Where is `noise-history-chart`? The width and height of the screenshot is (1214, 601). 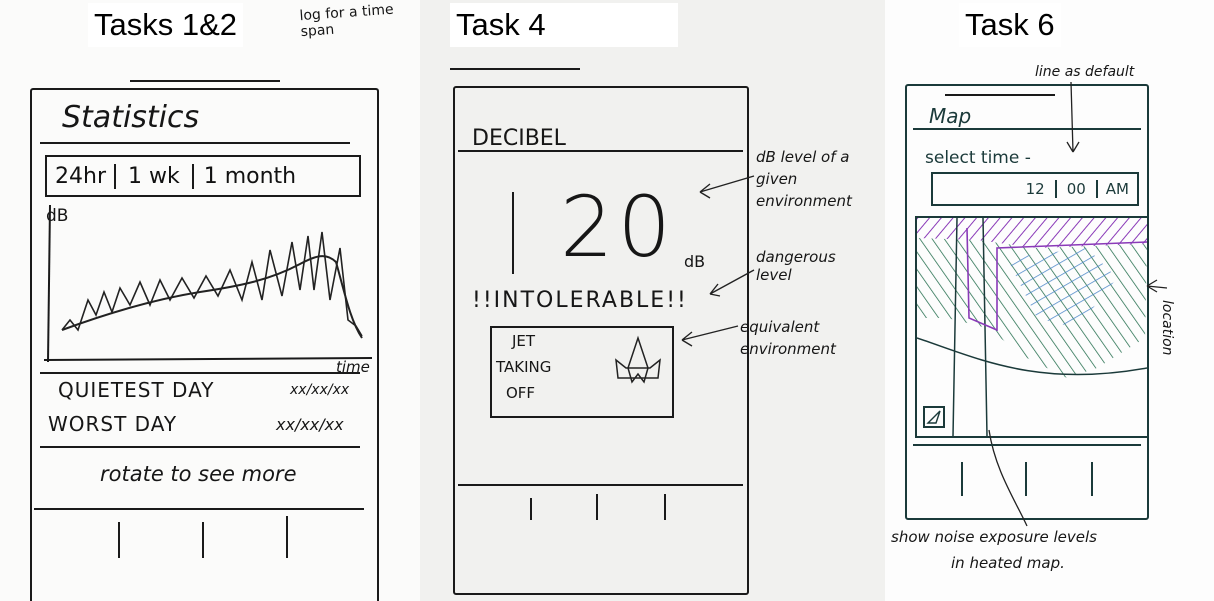
noise-history-chart is located at coordinates (208, 283).